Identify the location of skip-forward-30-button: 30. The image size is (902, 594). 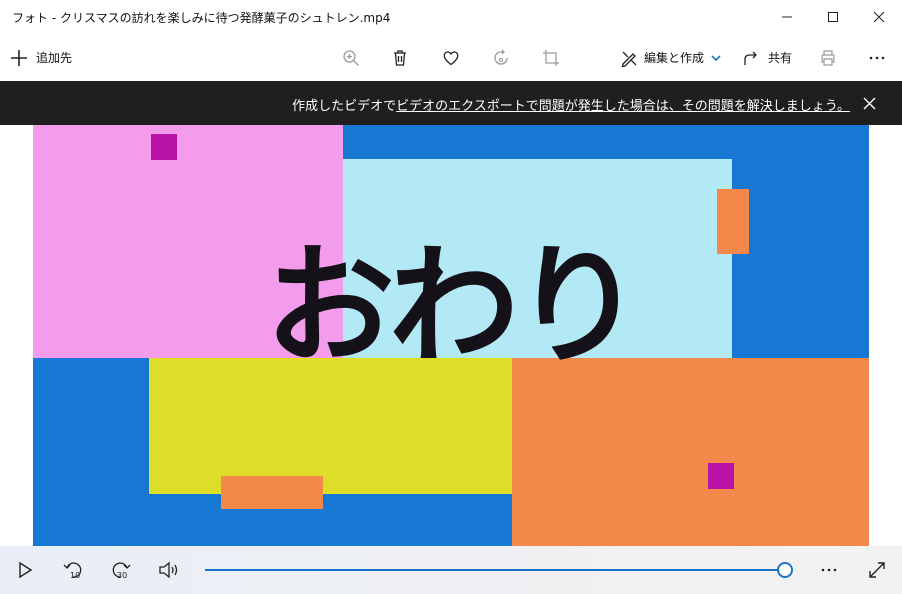
(121, 570).